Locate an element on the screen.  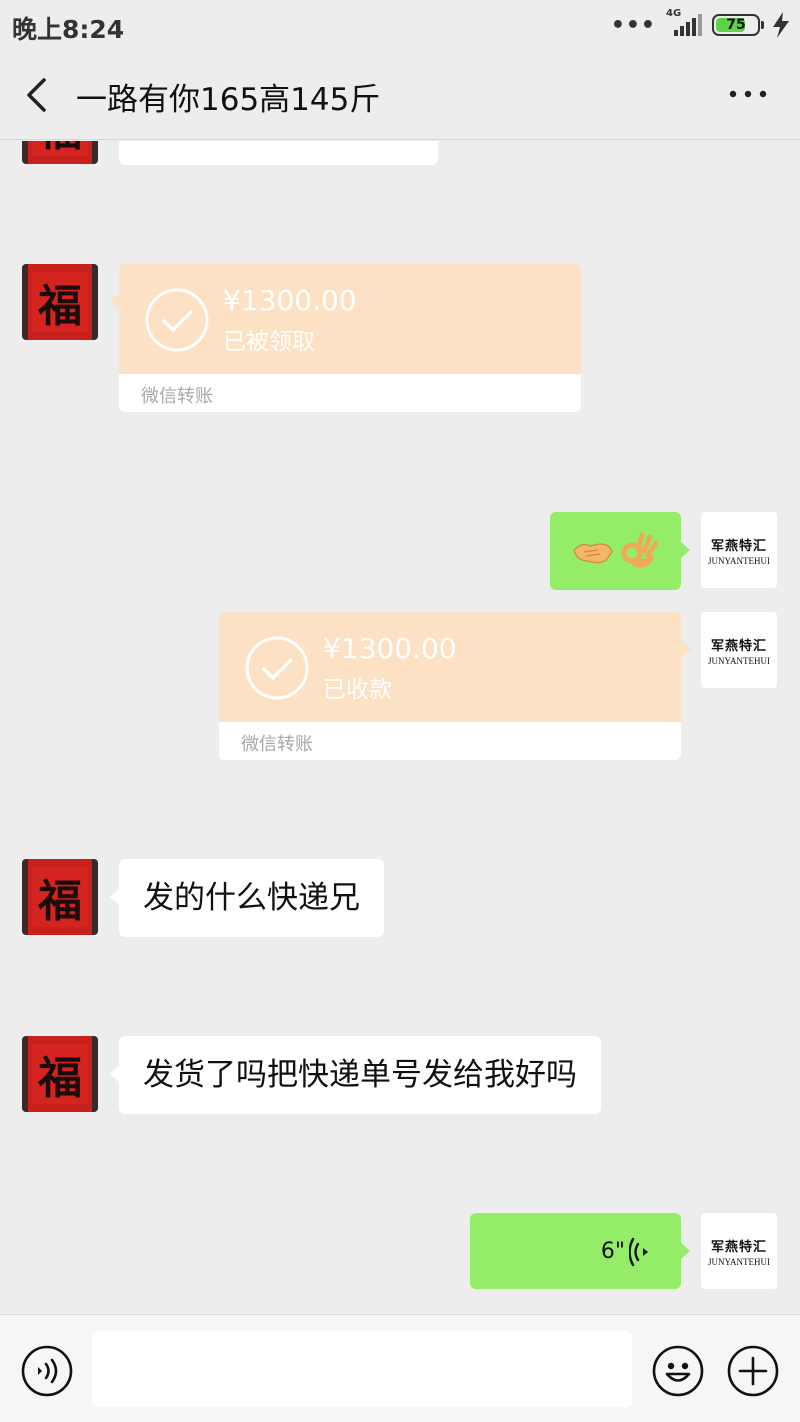
incoming-text-bubble: 发货了吗把快递单号发给我好吗 is located at coordinates (355, 1075).